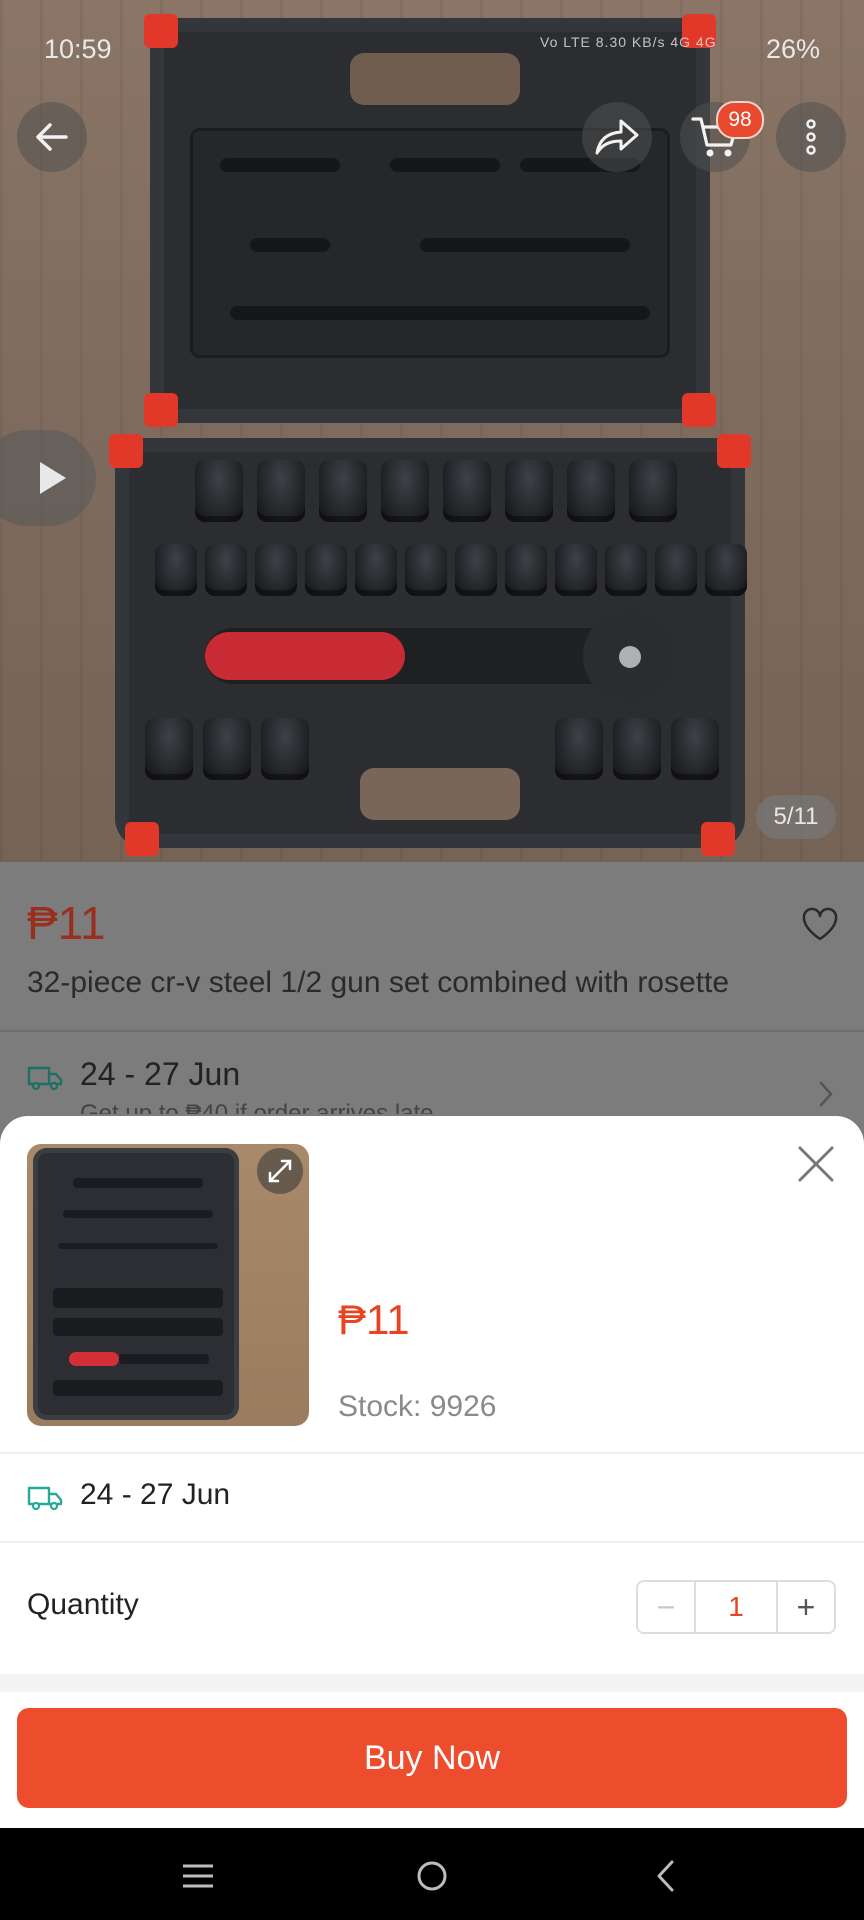 The width and height of the screenshot is (864, 1920). I want to click on play-video-button, so click(48, 478).